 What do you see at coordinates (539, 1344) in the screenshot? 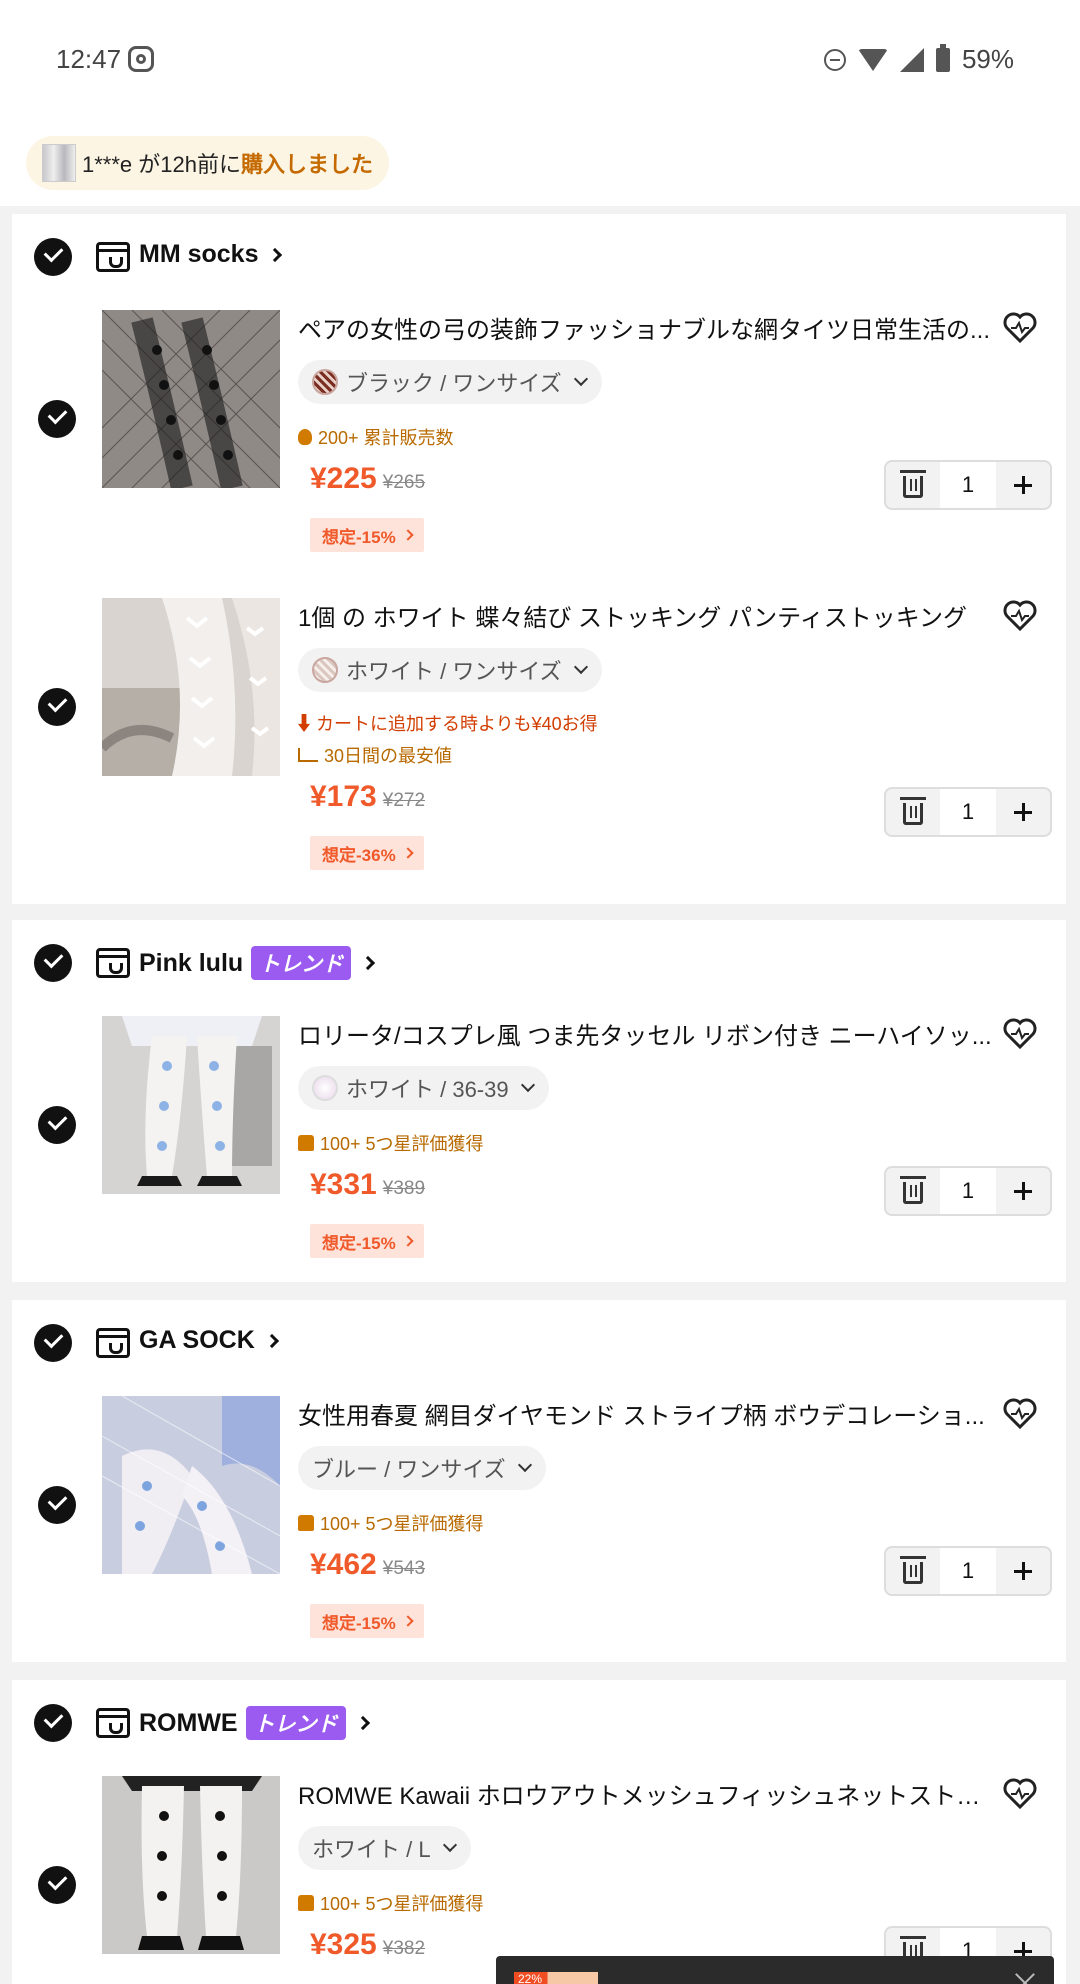
I see `store-header: GA SOCK` at bounding box center [539, 1344].